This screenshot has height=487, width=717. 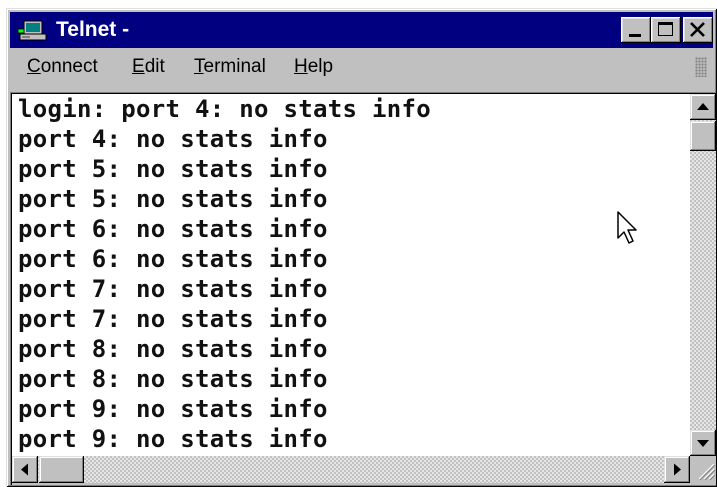 I want to click on scroll-right-button, so click(x=677, y=469).